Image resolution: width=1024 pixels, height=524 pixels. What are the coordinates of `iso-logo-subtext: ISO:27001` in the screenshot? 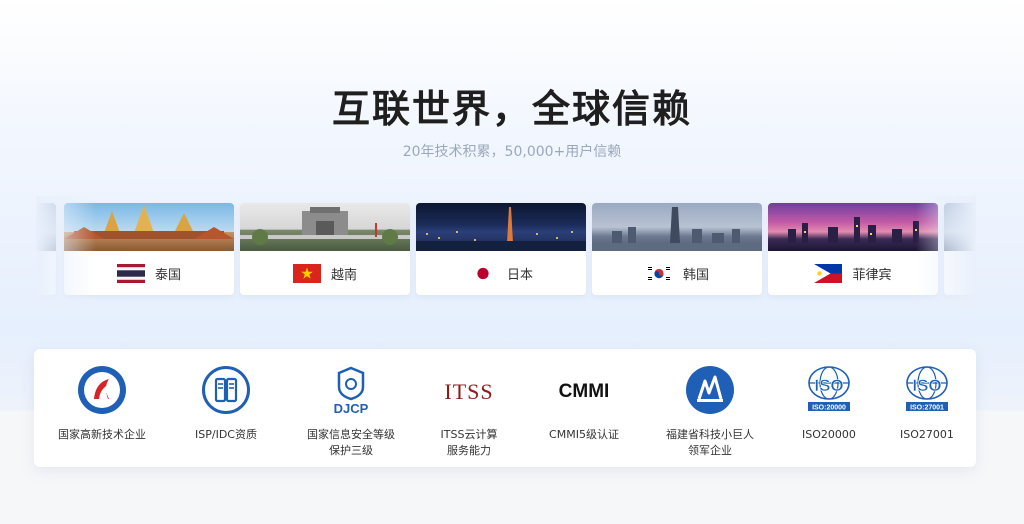 It's located at (927, 407).